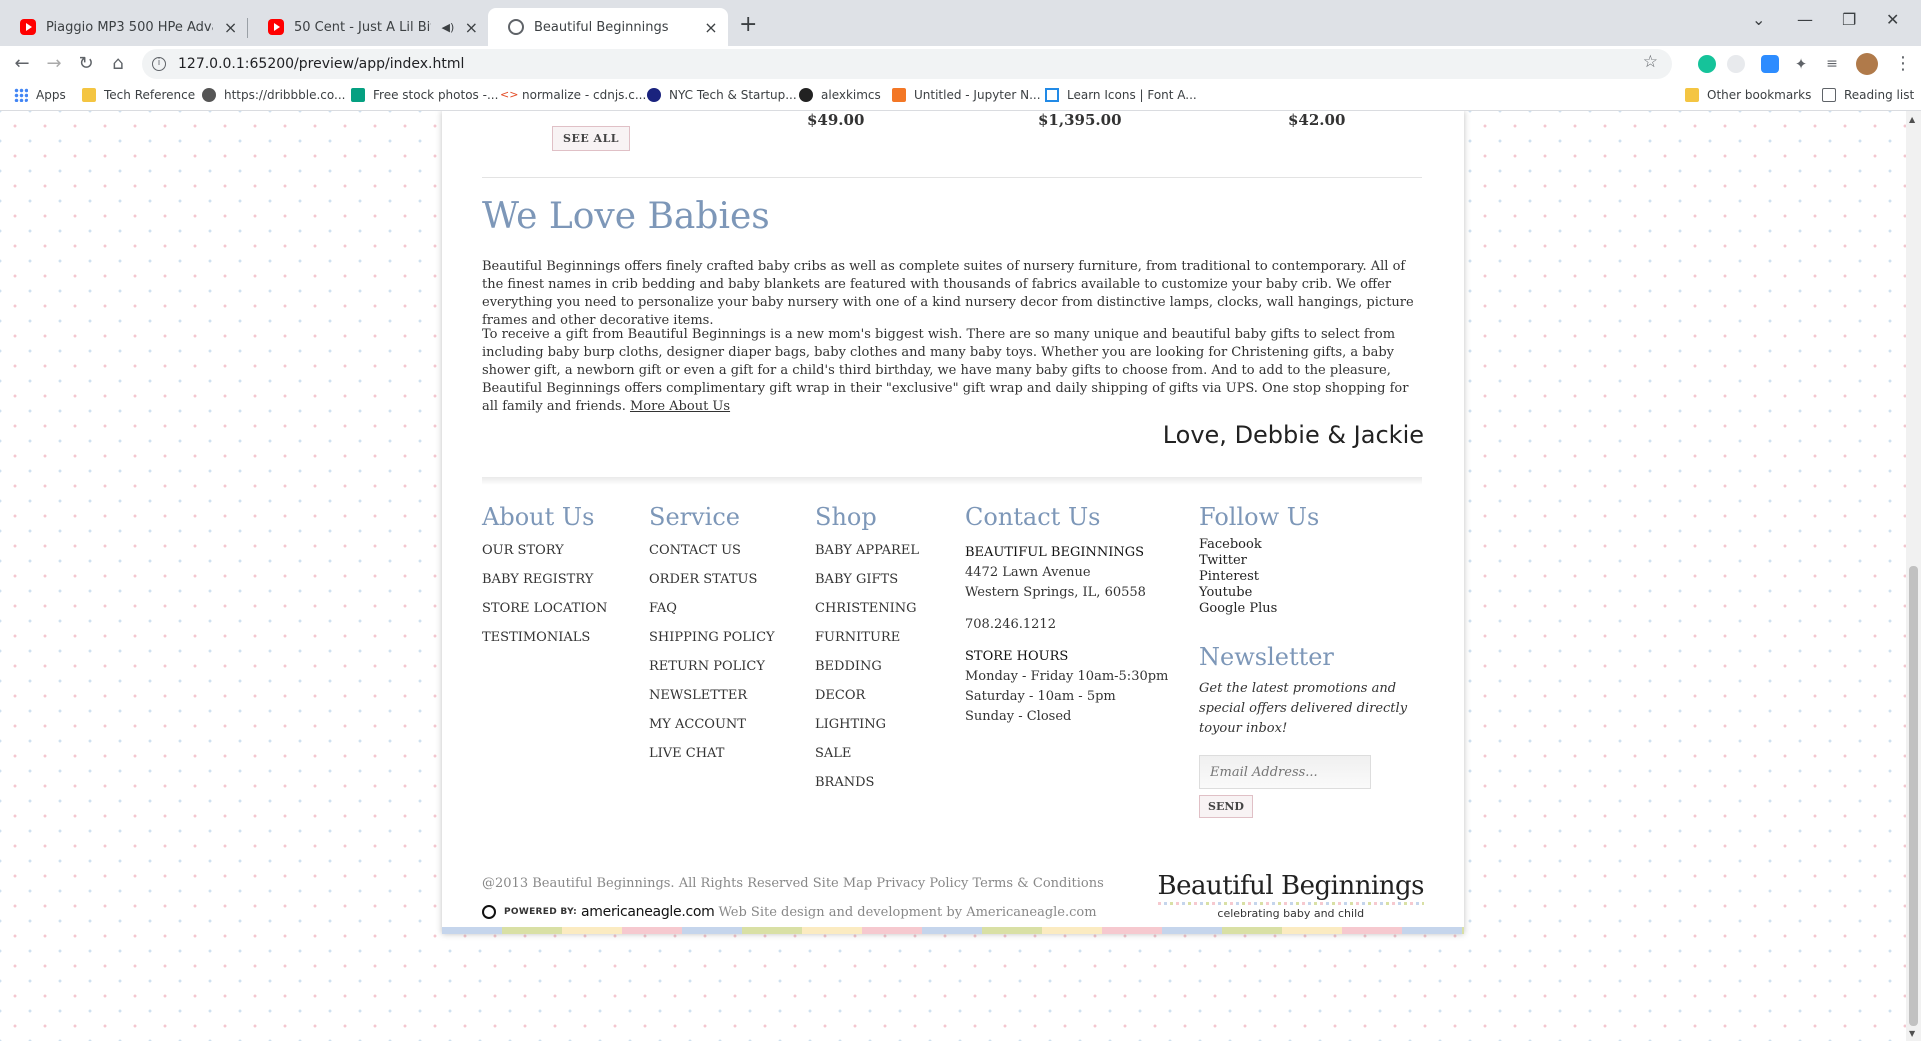 The image size is (1921, 1041). I want to click on bookmark-apps: Apps, so click(40, 95).